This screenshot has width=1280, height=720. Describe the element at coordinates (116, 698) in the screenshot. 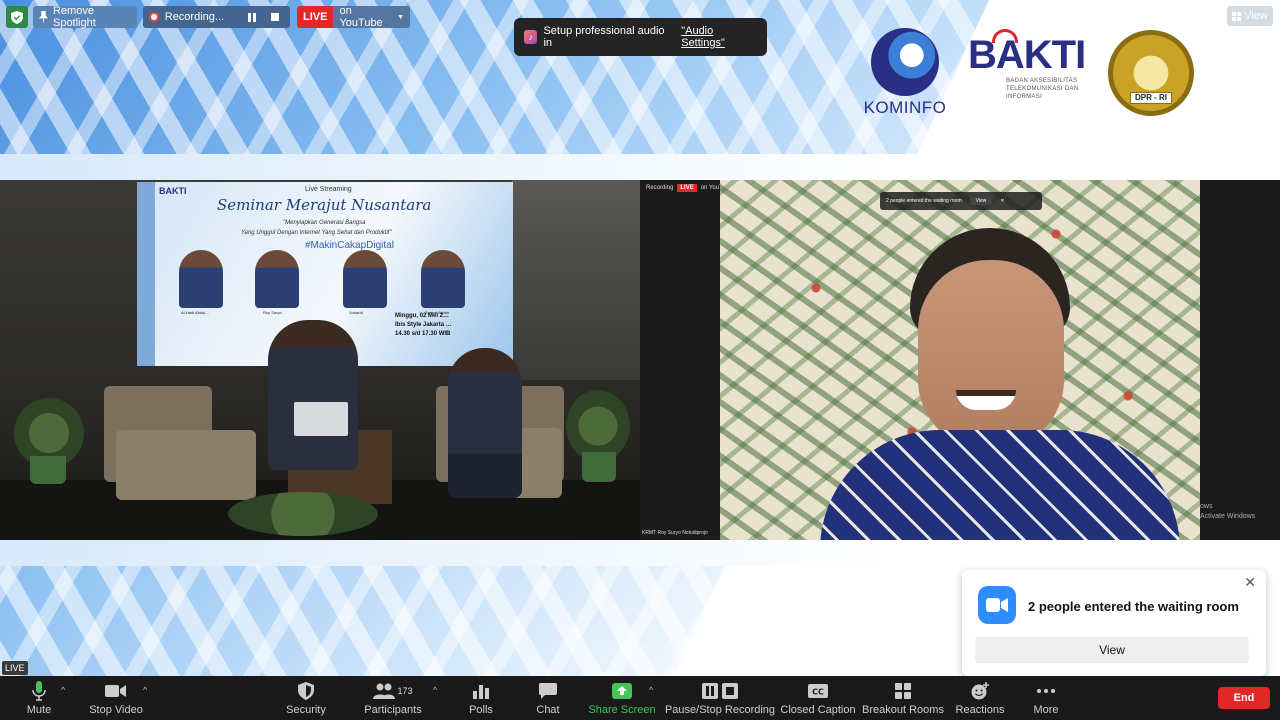

I see `stop-video-button: Stop Video` at that location.